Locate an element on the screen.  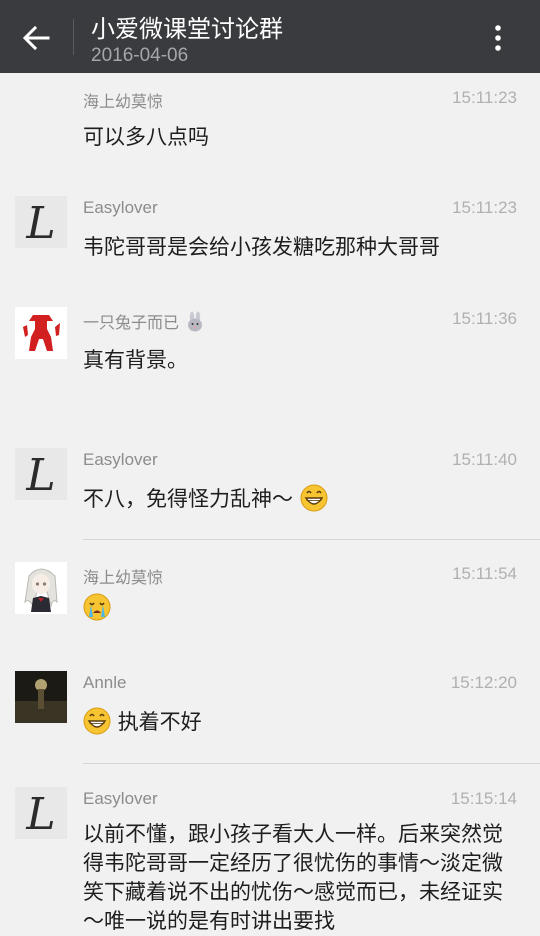
message-content: 不八，免得怪力乱神～ is located at coordinates (205, 500).